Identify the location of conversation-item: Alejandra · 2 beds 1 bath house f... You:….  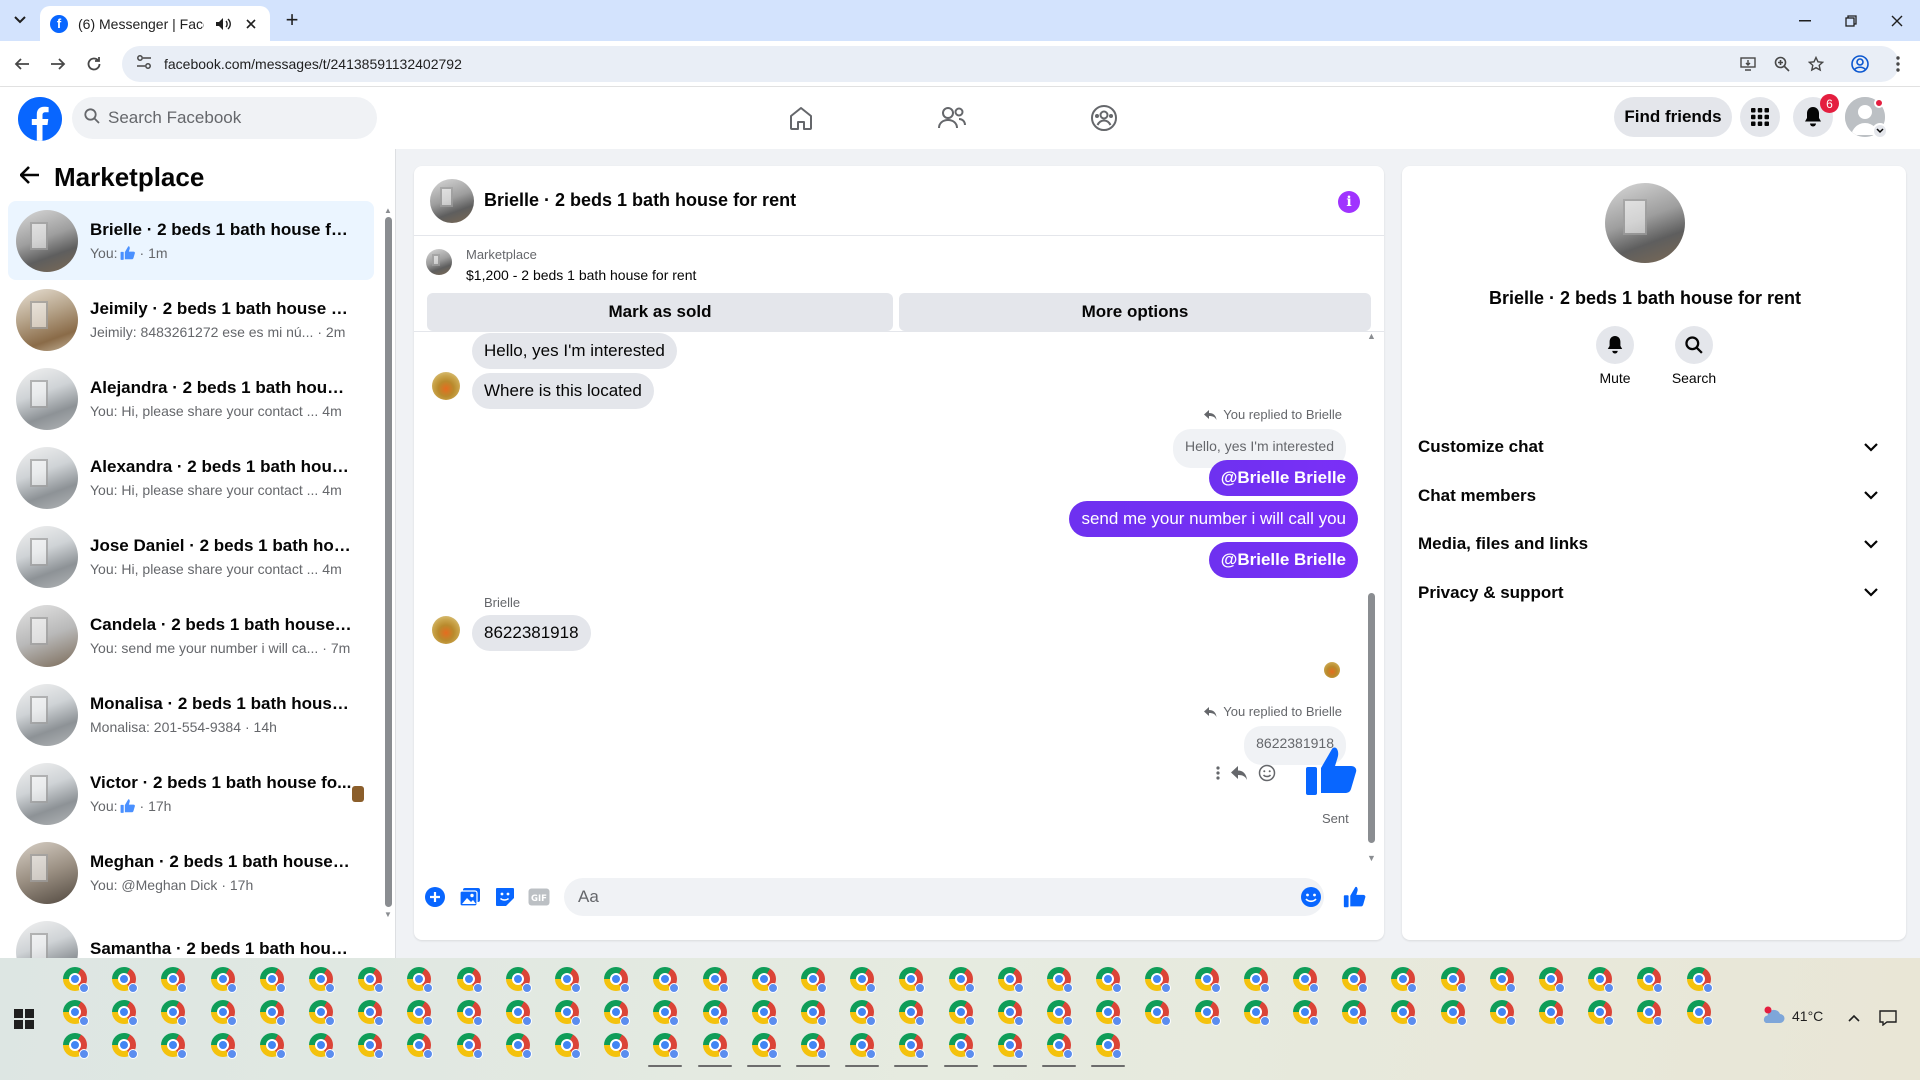
(191, 398).